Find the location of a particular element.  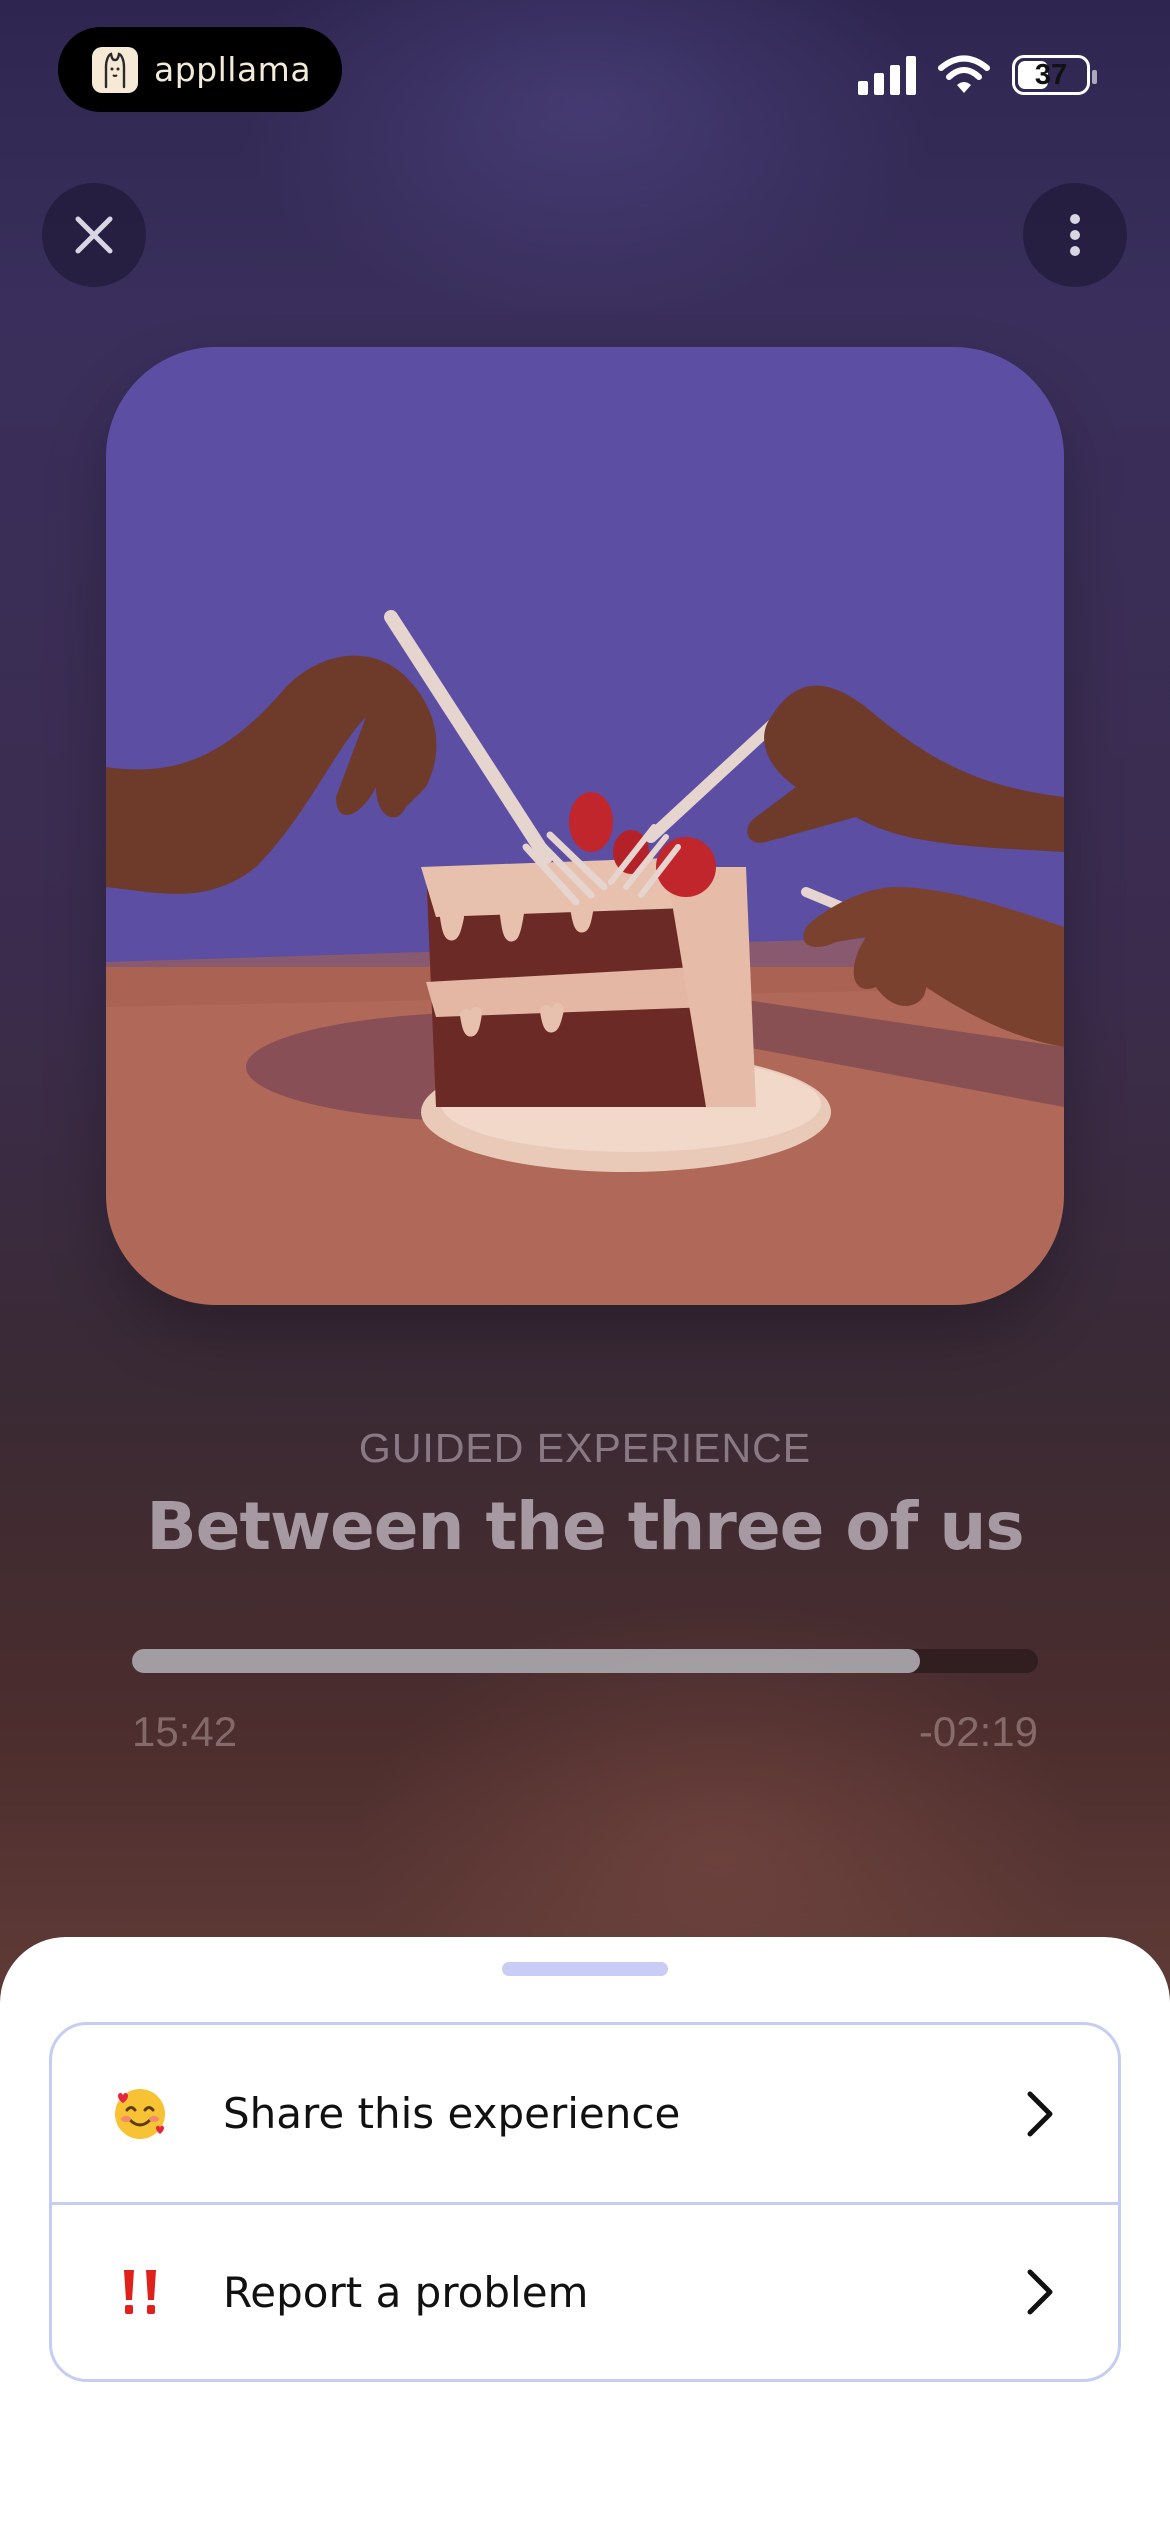

report-problem-item: Report a problem is located at coordinates (585, 2290).